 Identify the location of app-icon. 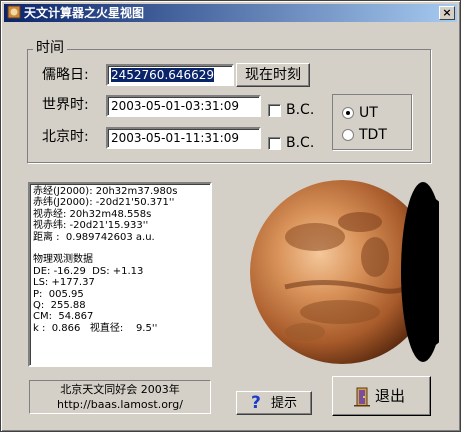
(14, 12).